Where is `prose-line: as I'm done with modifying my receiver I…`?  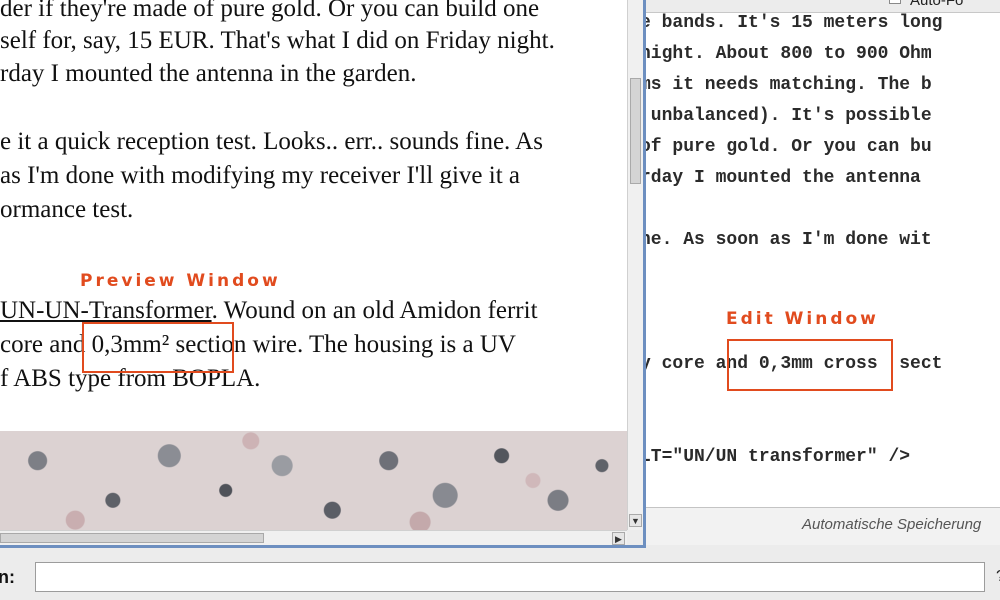
prose-line: as I'm done with modifying my receiver I… is located at coordinates (260, 175).